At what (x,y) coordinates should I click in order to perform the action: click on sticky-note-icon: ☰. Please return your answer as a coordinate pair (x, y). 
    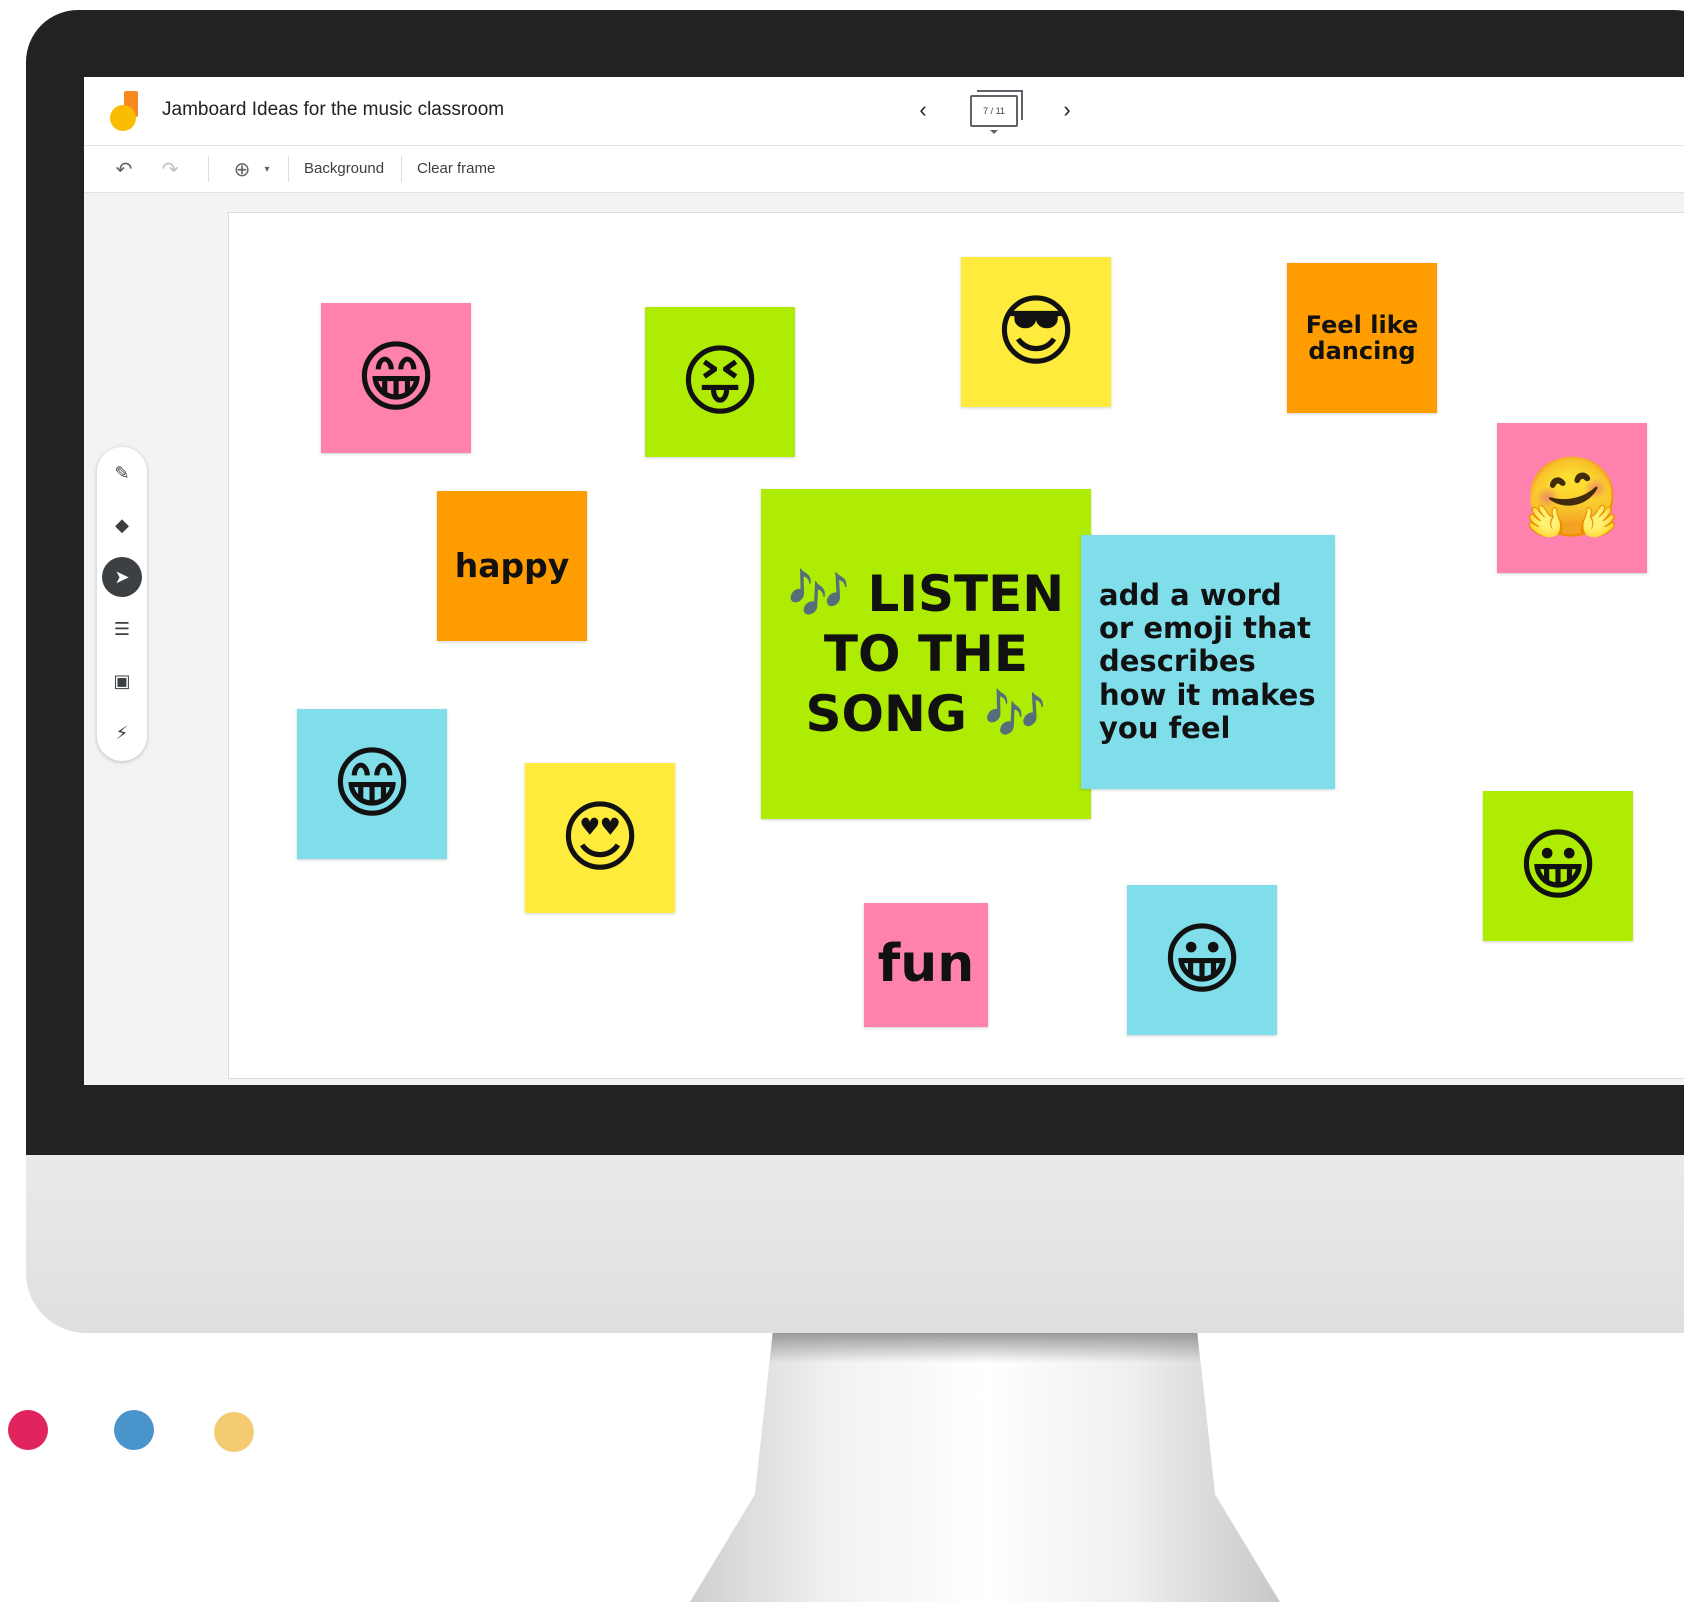
    Looking at the image, I should click on (122, 629).